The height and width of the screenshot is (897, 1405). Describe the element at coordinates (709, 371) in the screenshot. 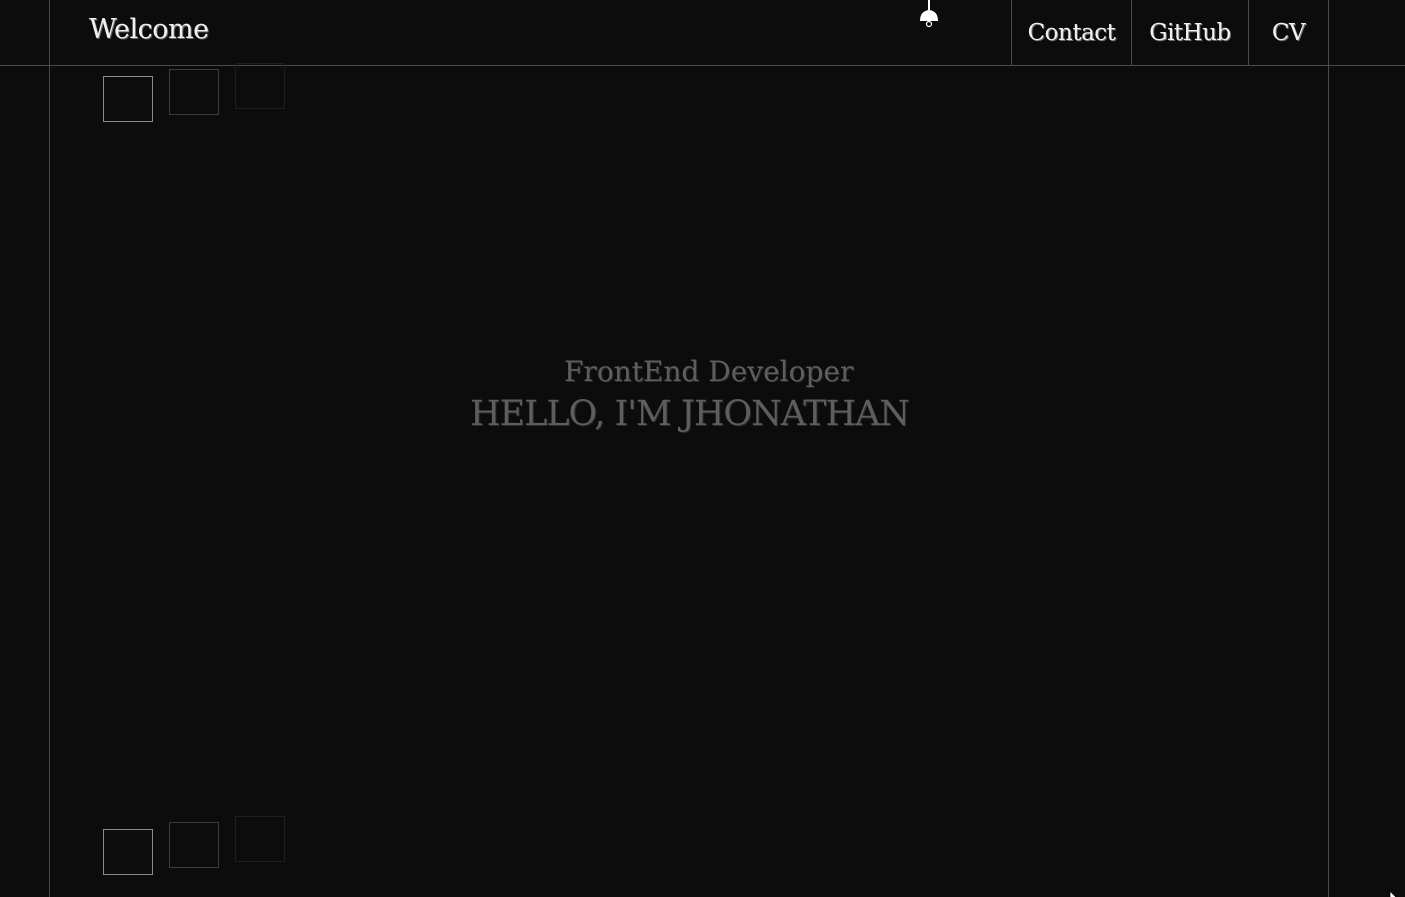

I see `hero-subtitle: FrontEnd Developer` at that location.